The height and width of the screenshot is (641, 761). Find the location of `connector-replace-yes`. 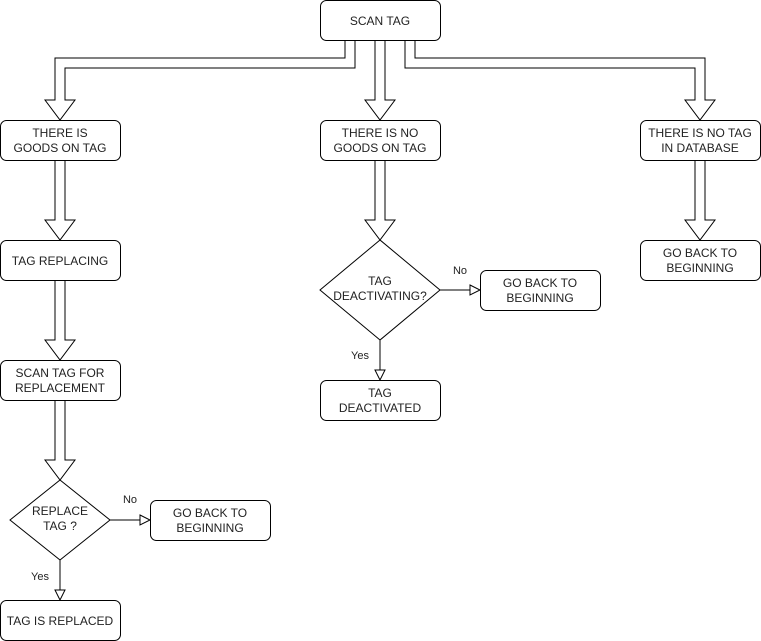

connector-replace-yes is located at coordinates (60, 581).